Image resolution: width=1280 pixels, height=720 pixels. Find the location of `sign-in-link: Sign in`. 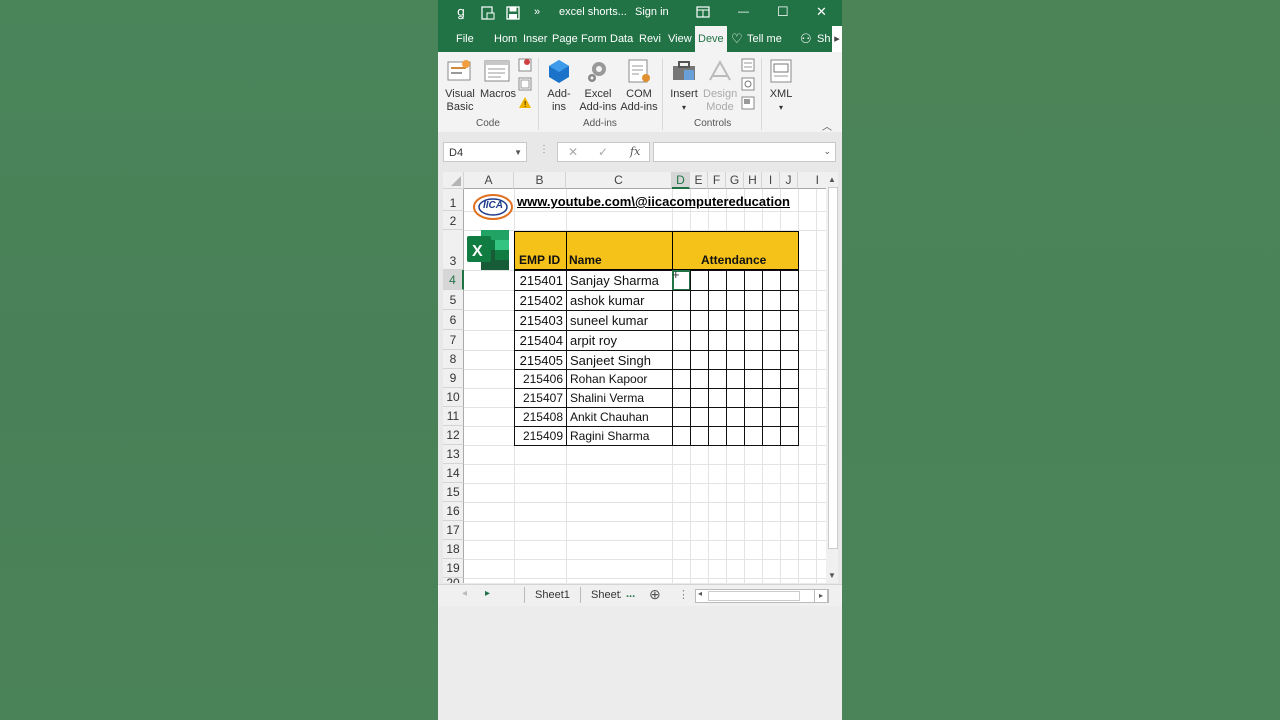

sign-in-link: Sign in is located at coordinates (652, 13).